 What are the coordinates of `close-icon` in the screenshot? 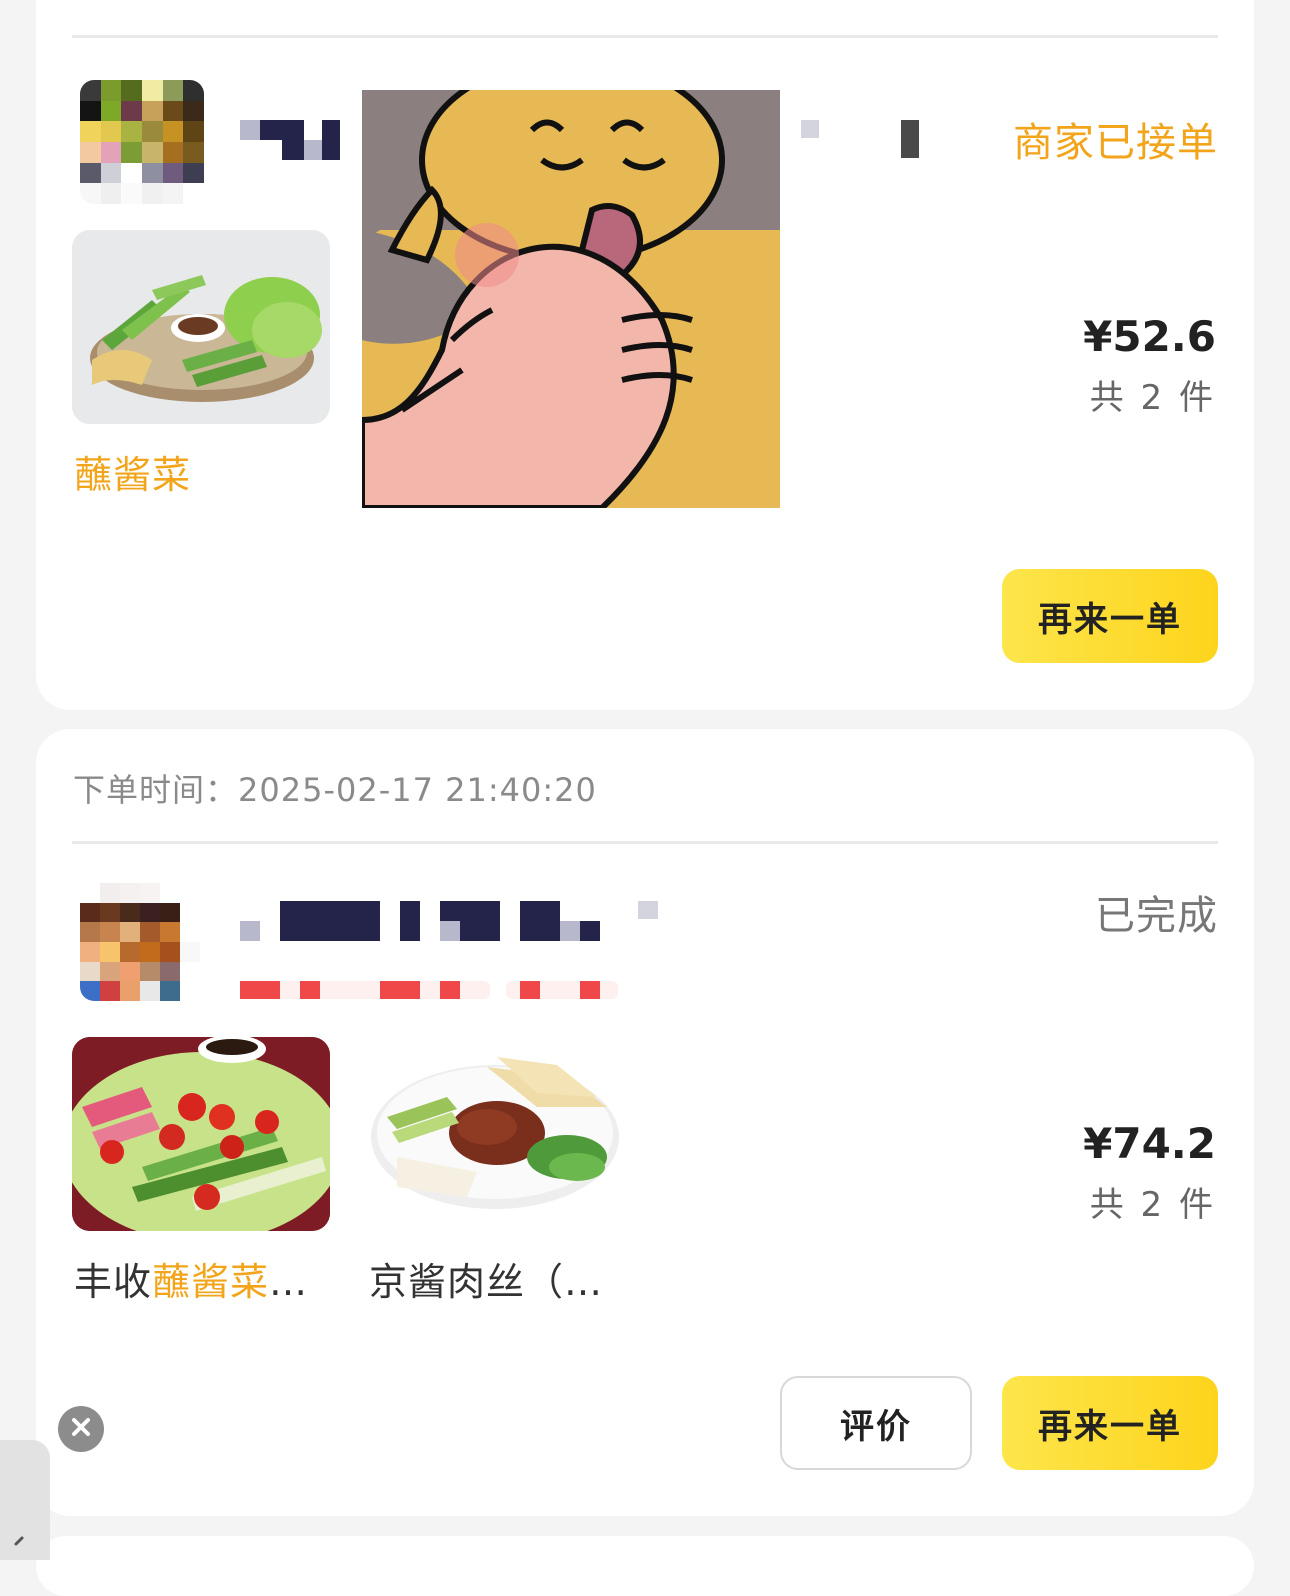 It's located at (81, 1429).